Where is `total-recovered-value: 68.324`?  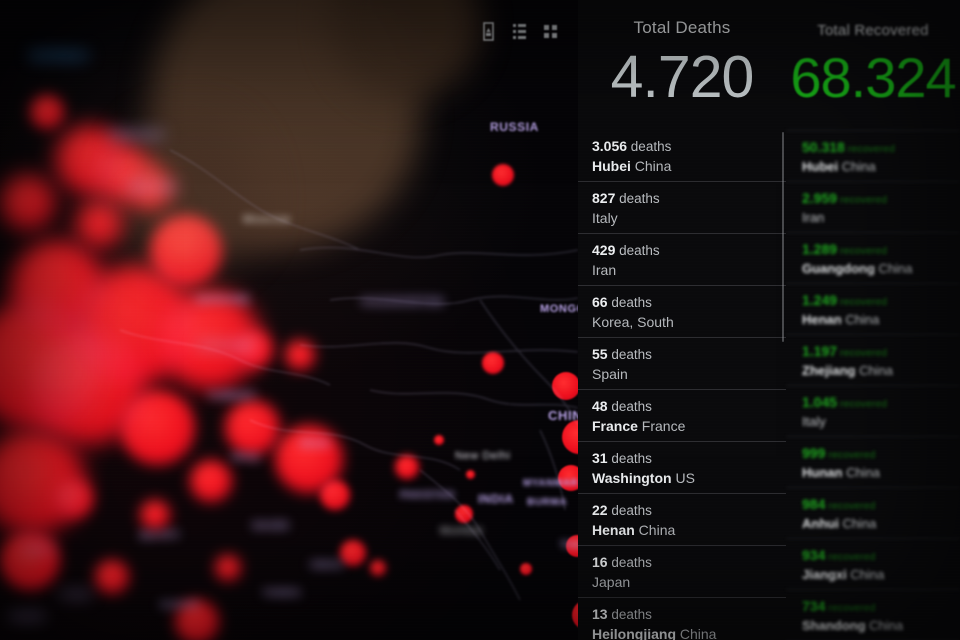 total-recovered-value: 68.324 is located at coordinates (873, 77).